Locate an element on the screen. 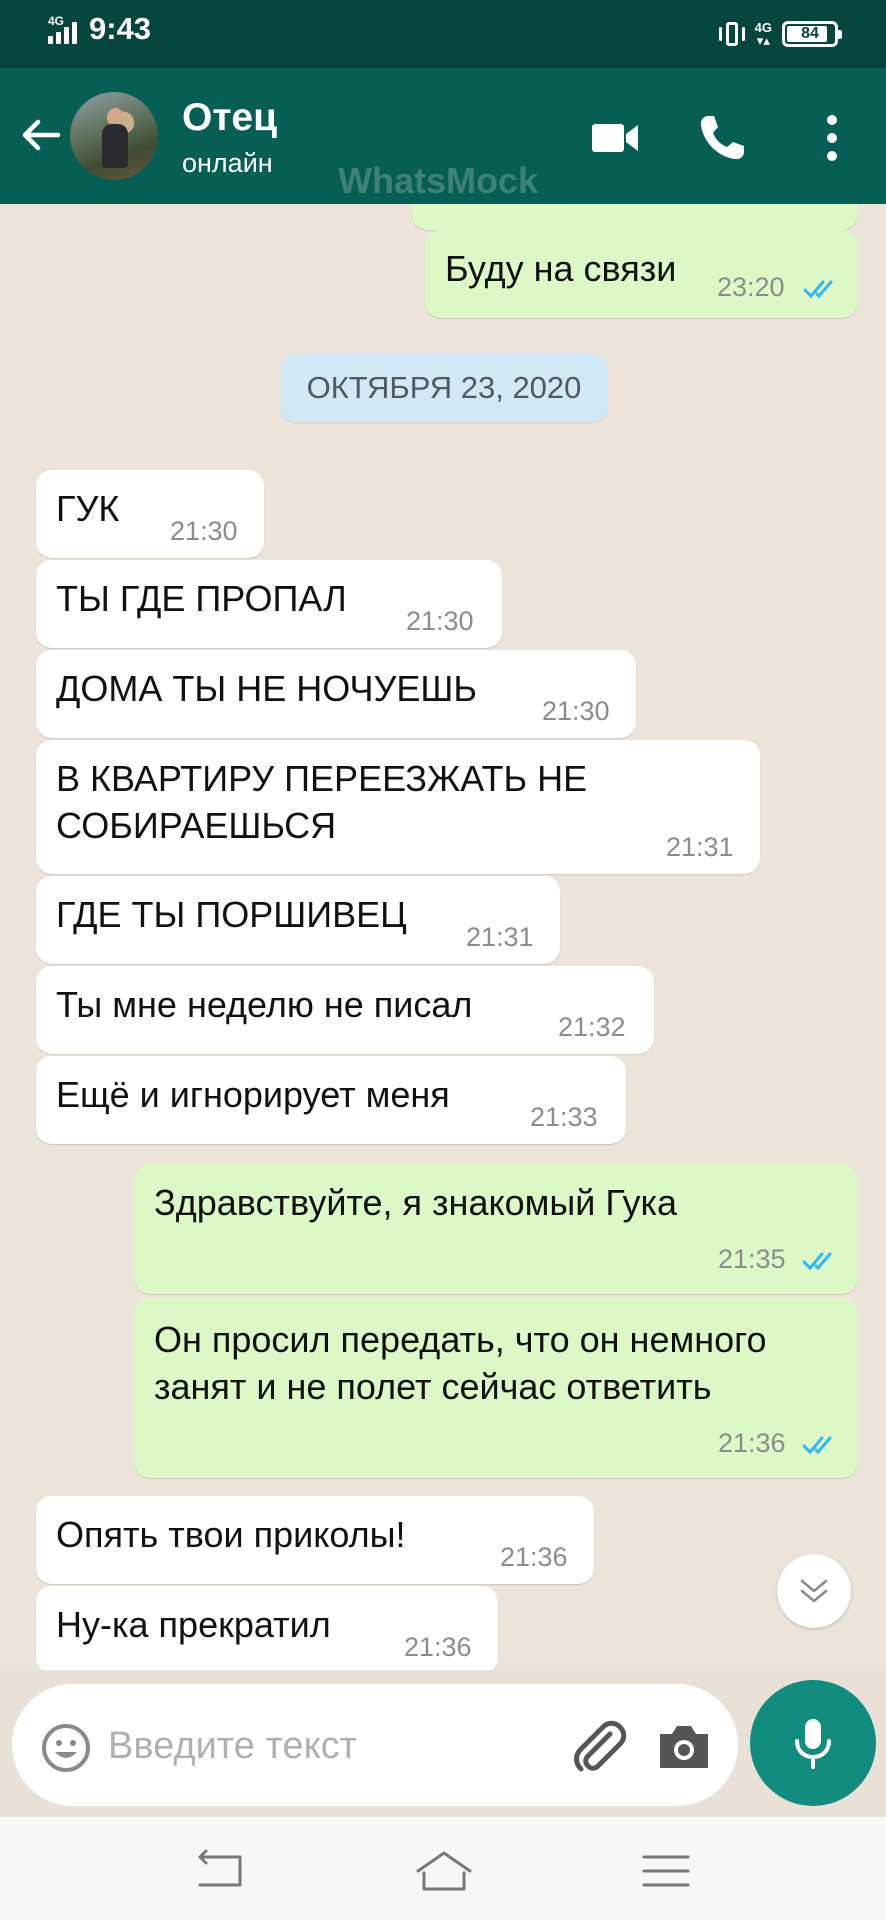 This screenshot has width=886, height=1920. message-bubble-incoming: ДОМА ТЫ НЕ НОЧУЕШЬ 21:30 is located at coordinates (336, 694).